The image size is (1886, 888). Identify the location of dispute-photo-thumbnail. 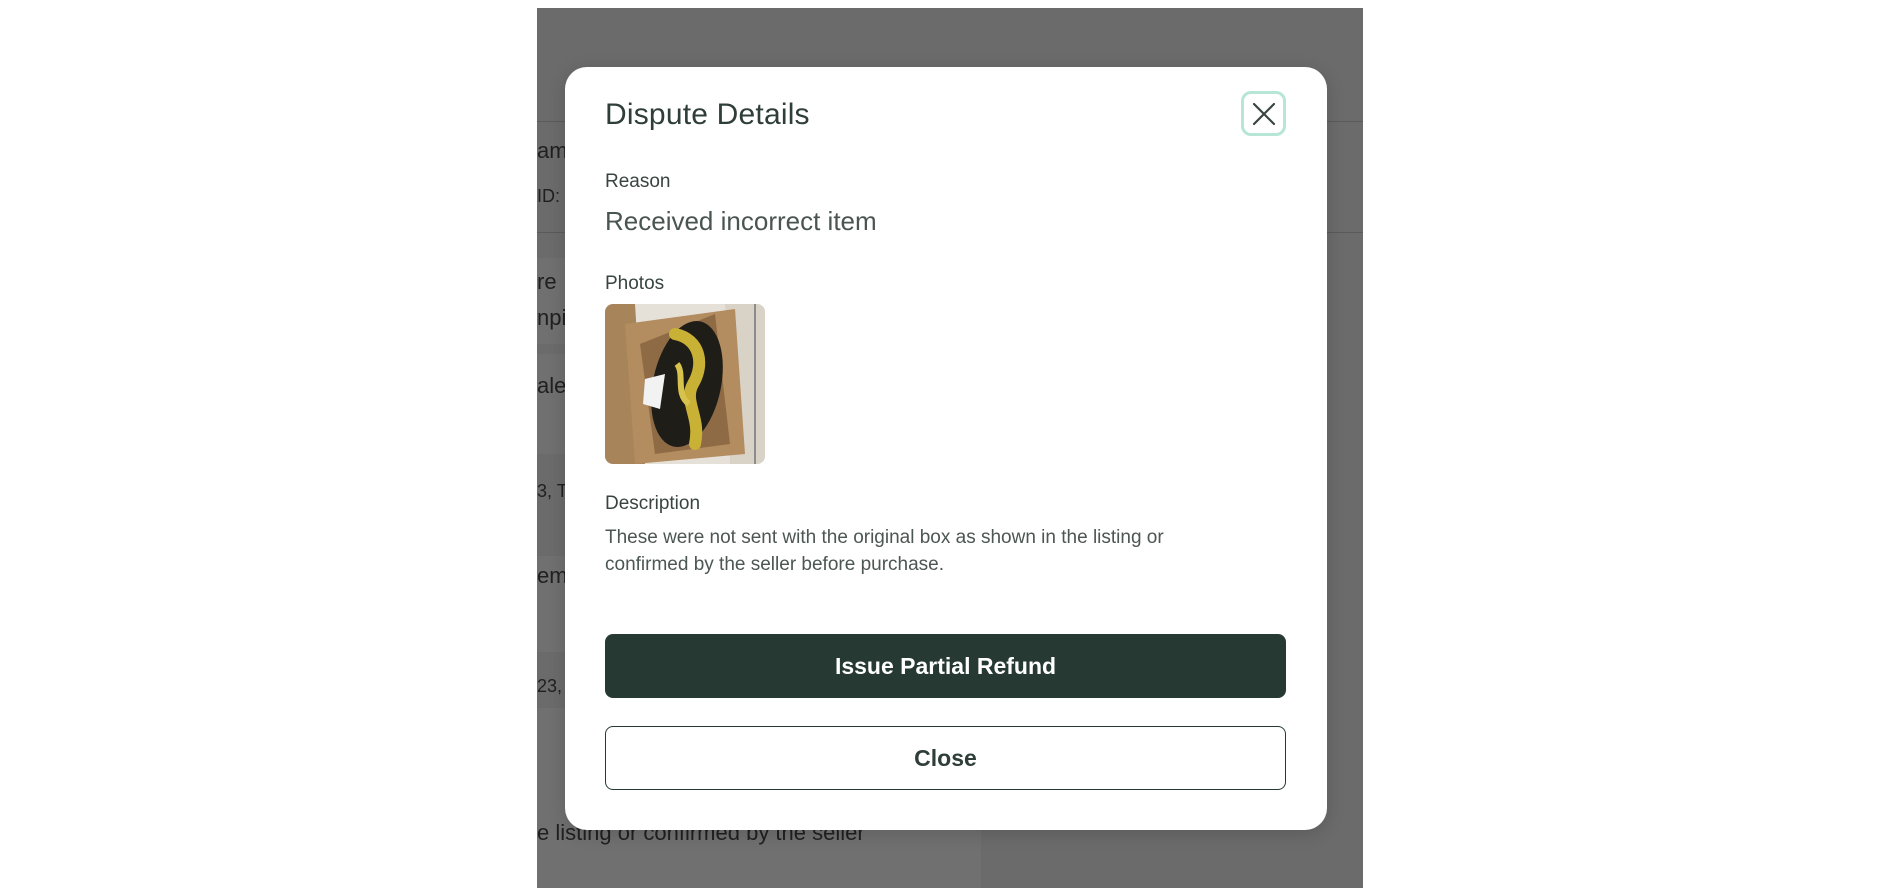
(685, 384).